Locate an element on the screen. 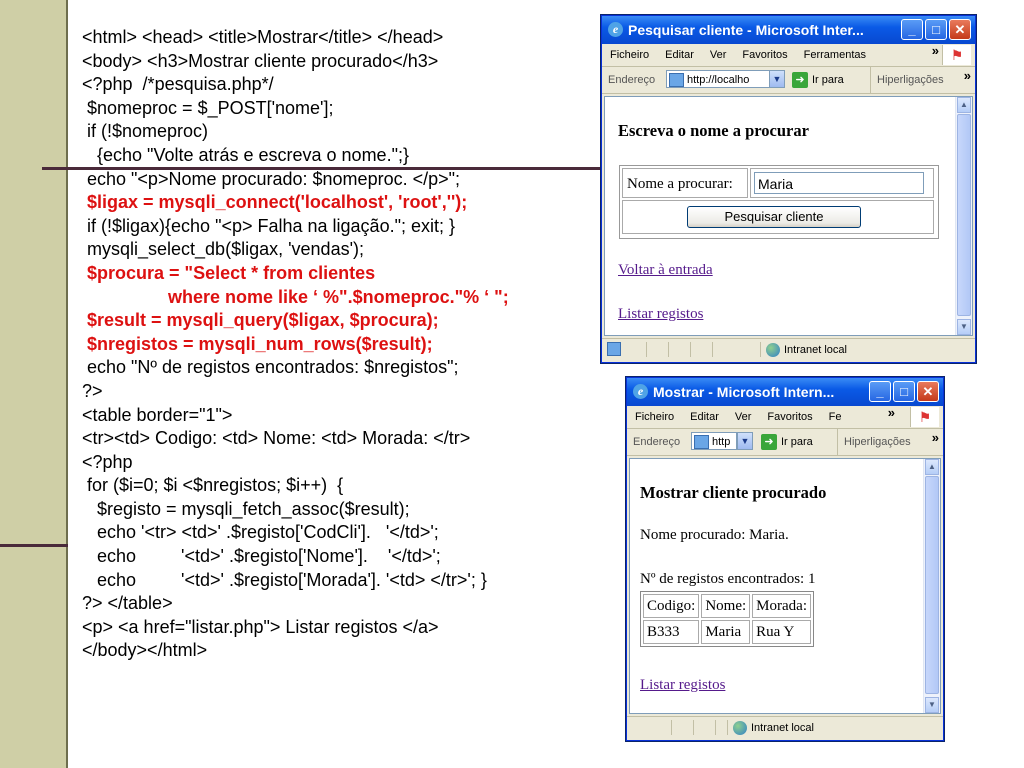 The image size is (1024, 768). menu-item-ferramentas: Ferramentas is located at coordinates (835, 55).